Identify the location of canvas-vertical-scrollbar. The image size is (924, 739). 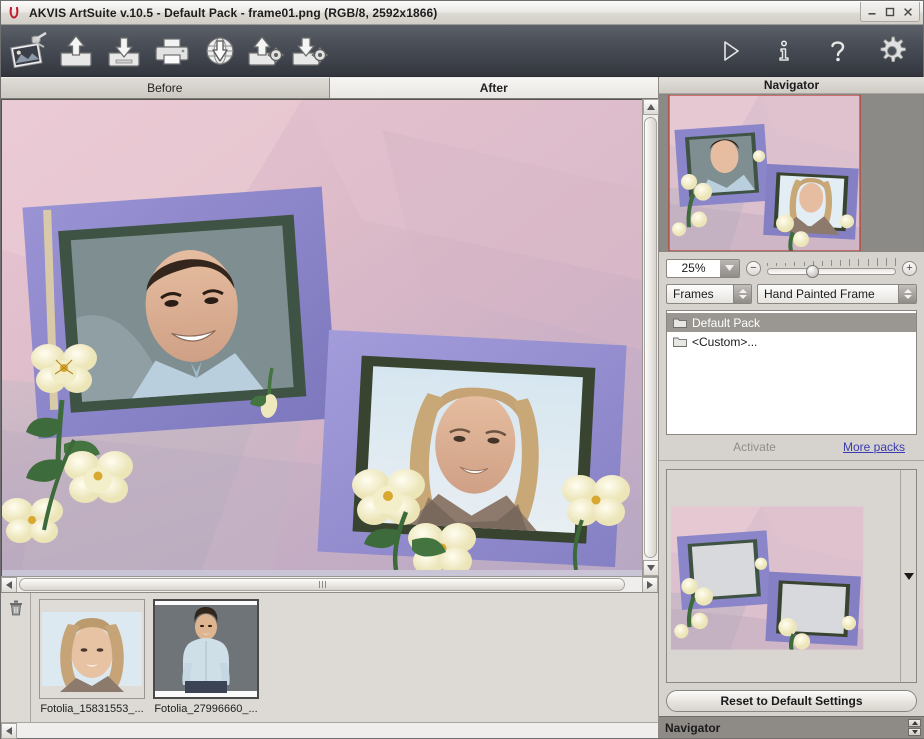
(650, 337).